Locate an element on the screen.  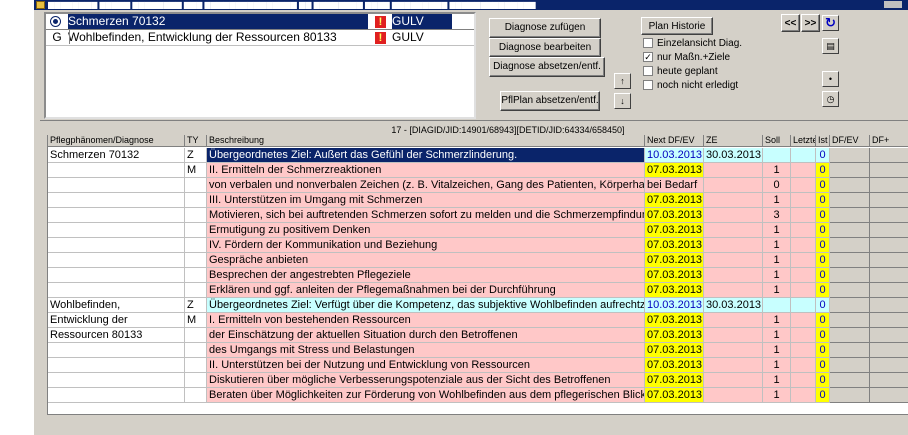
diagnosis-cell: Schmerzen 70132 is located at coordinates (116, 155).